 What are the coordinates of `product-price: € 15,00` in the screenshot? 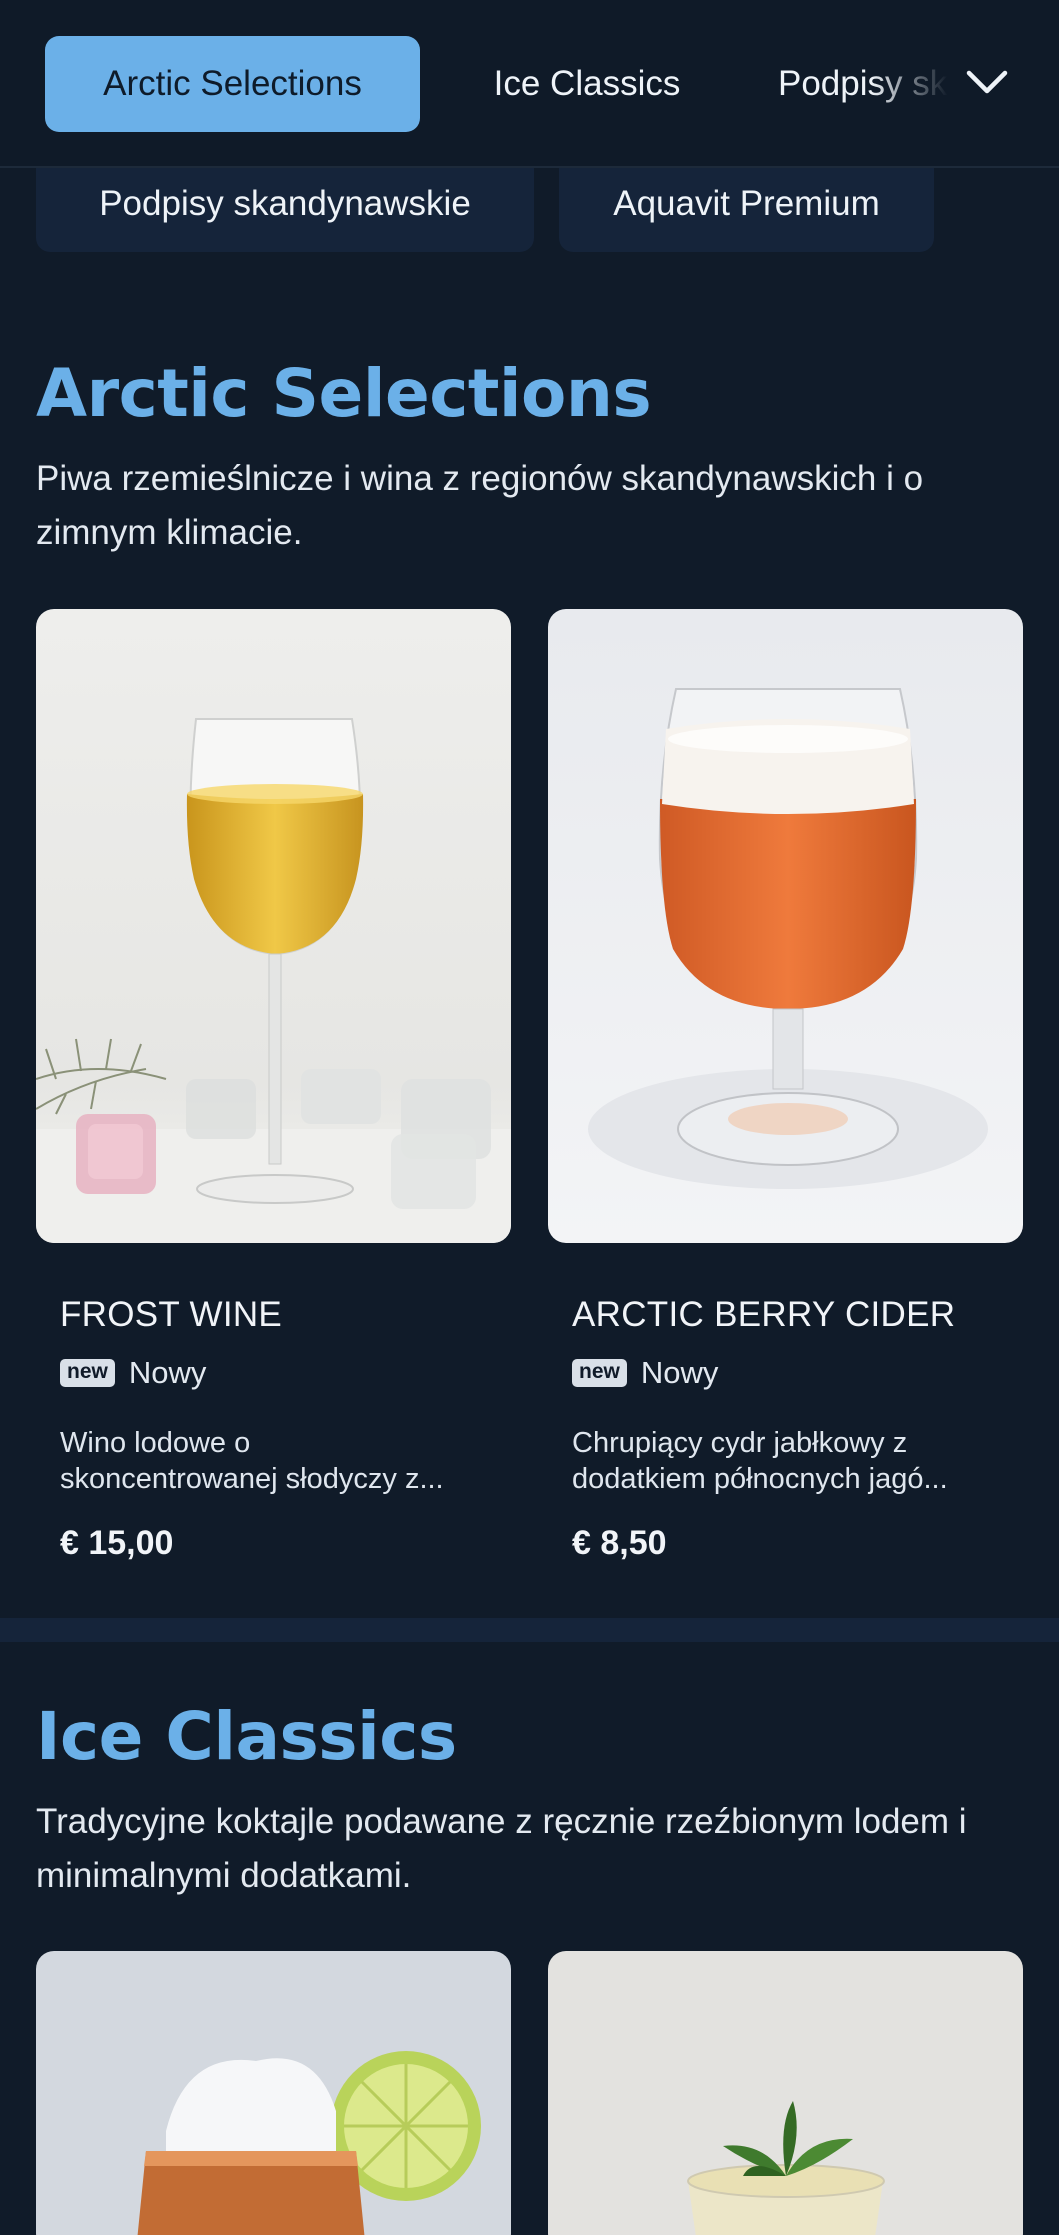 It's located at (117, 1543).